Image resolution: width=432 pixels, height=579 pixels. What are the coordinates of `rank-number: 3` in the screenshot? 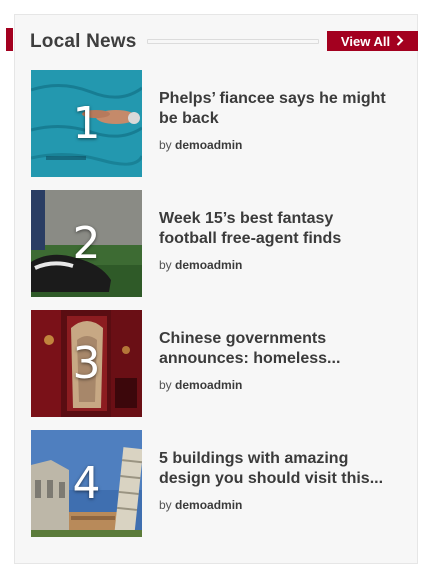 It's located at (86, 363).